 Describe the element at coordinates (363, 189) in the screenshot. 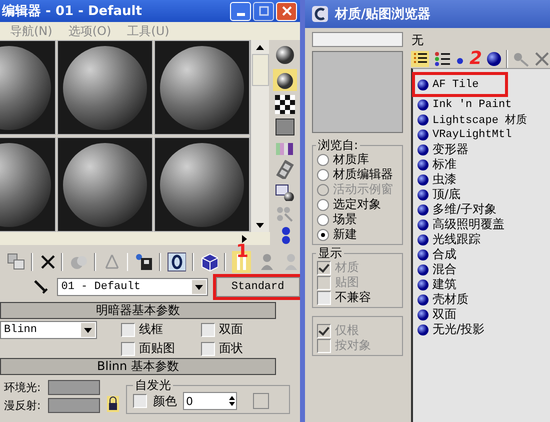

I see `radio-label: 活动示例窗` at that location.